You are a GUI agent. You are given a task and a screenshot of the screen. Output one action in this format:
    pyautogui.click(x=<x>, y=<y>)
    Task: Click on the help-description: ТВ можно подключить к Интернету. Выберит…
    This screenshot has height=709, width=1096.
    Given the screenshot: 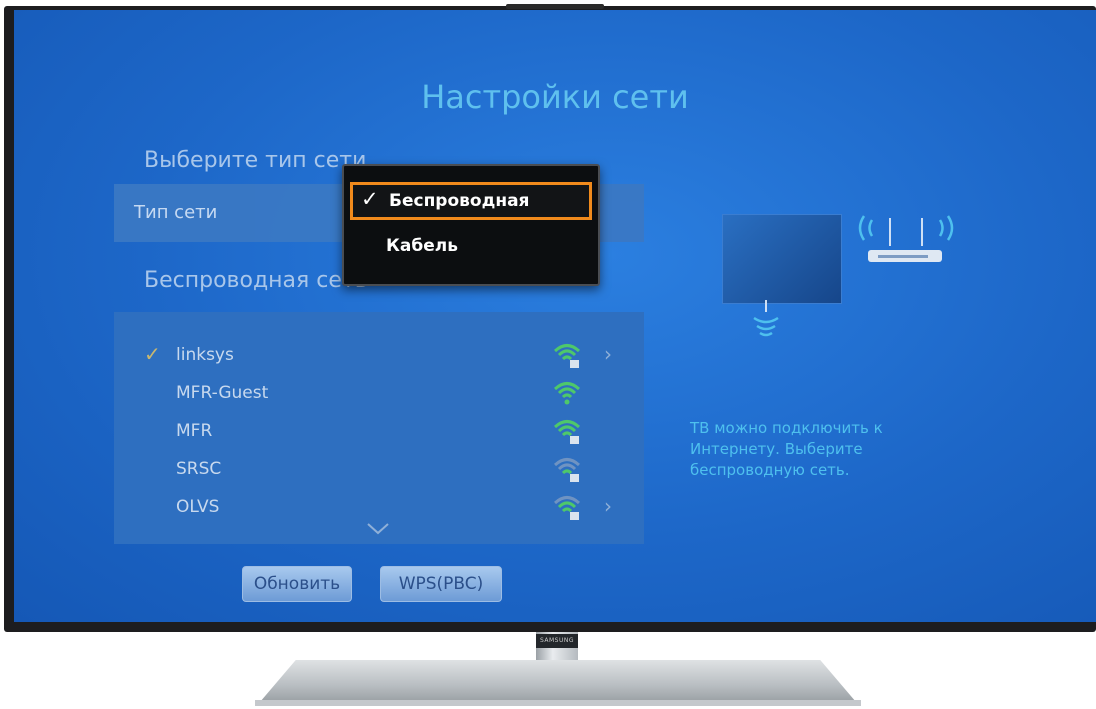 What is the action you would take?
    pyautogui.click(x=786, y=449)
    